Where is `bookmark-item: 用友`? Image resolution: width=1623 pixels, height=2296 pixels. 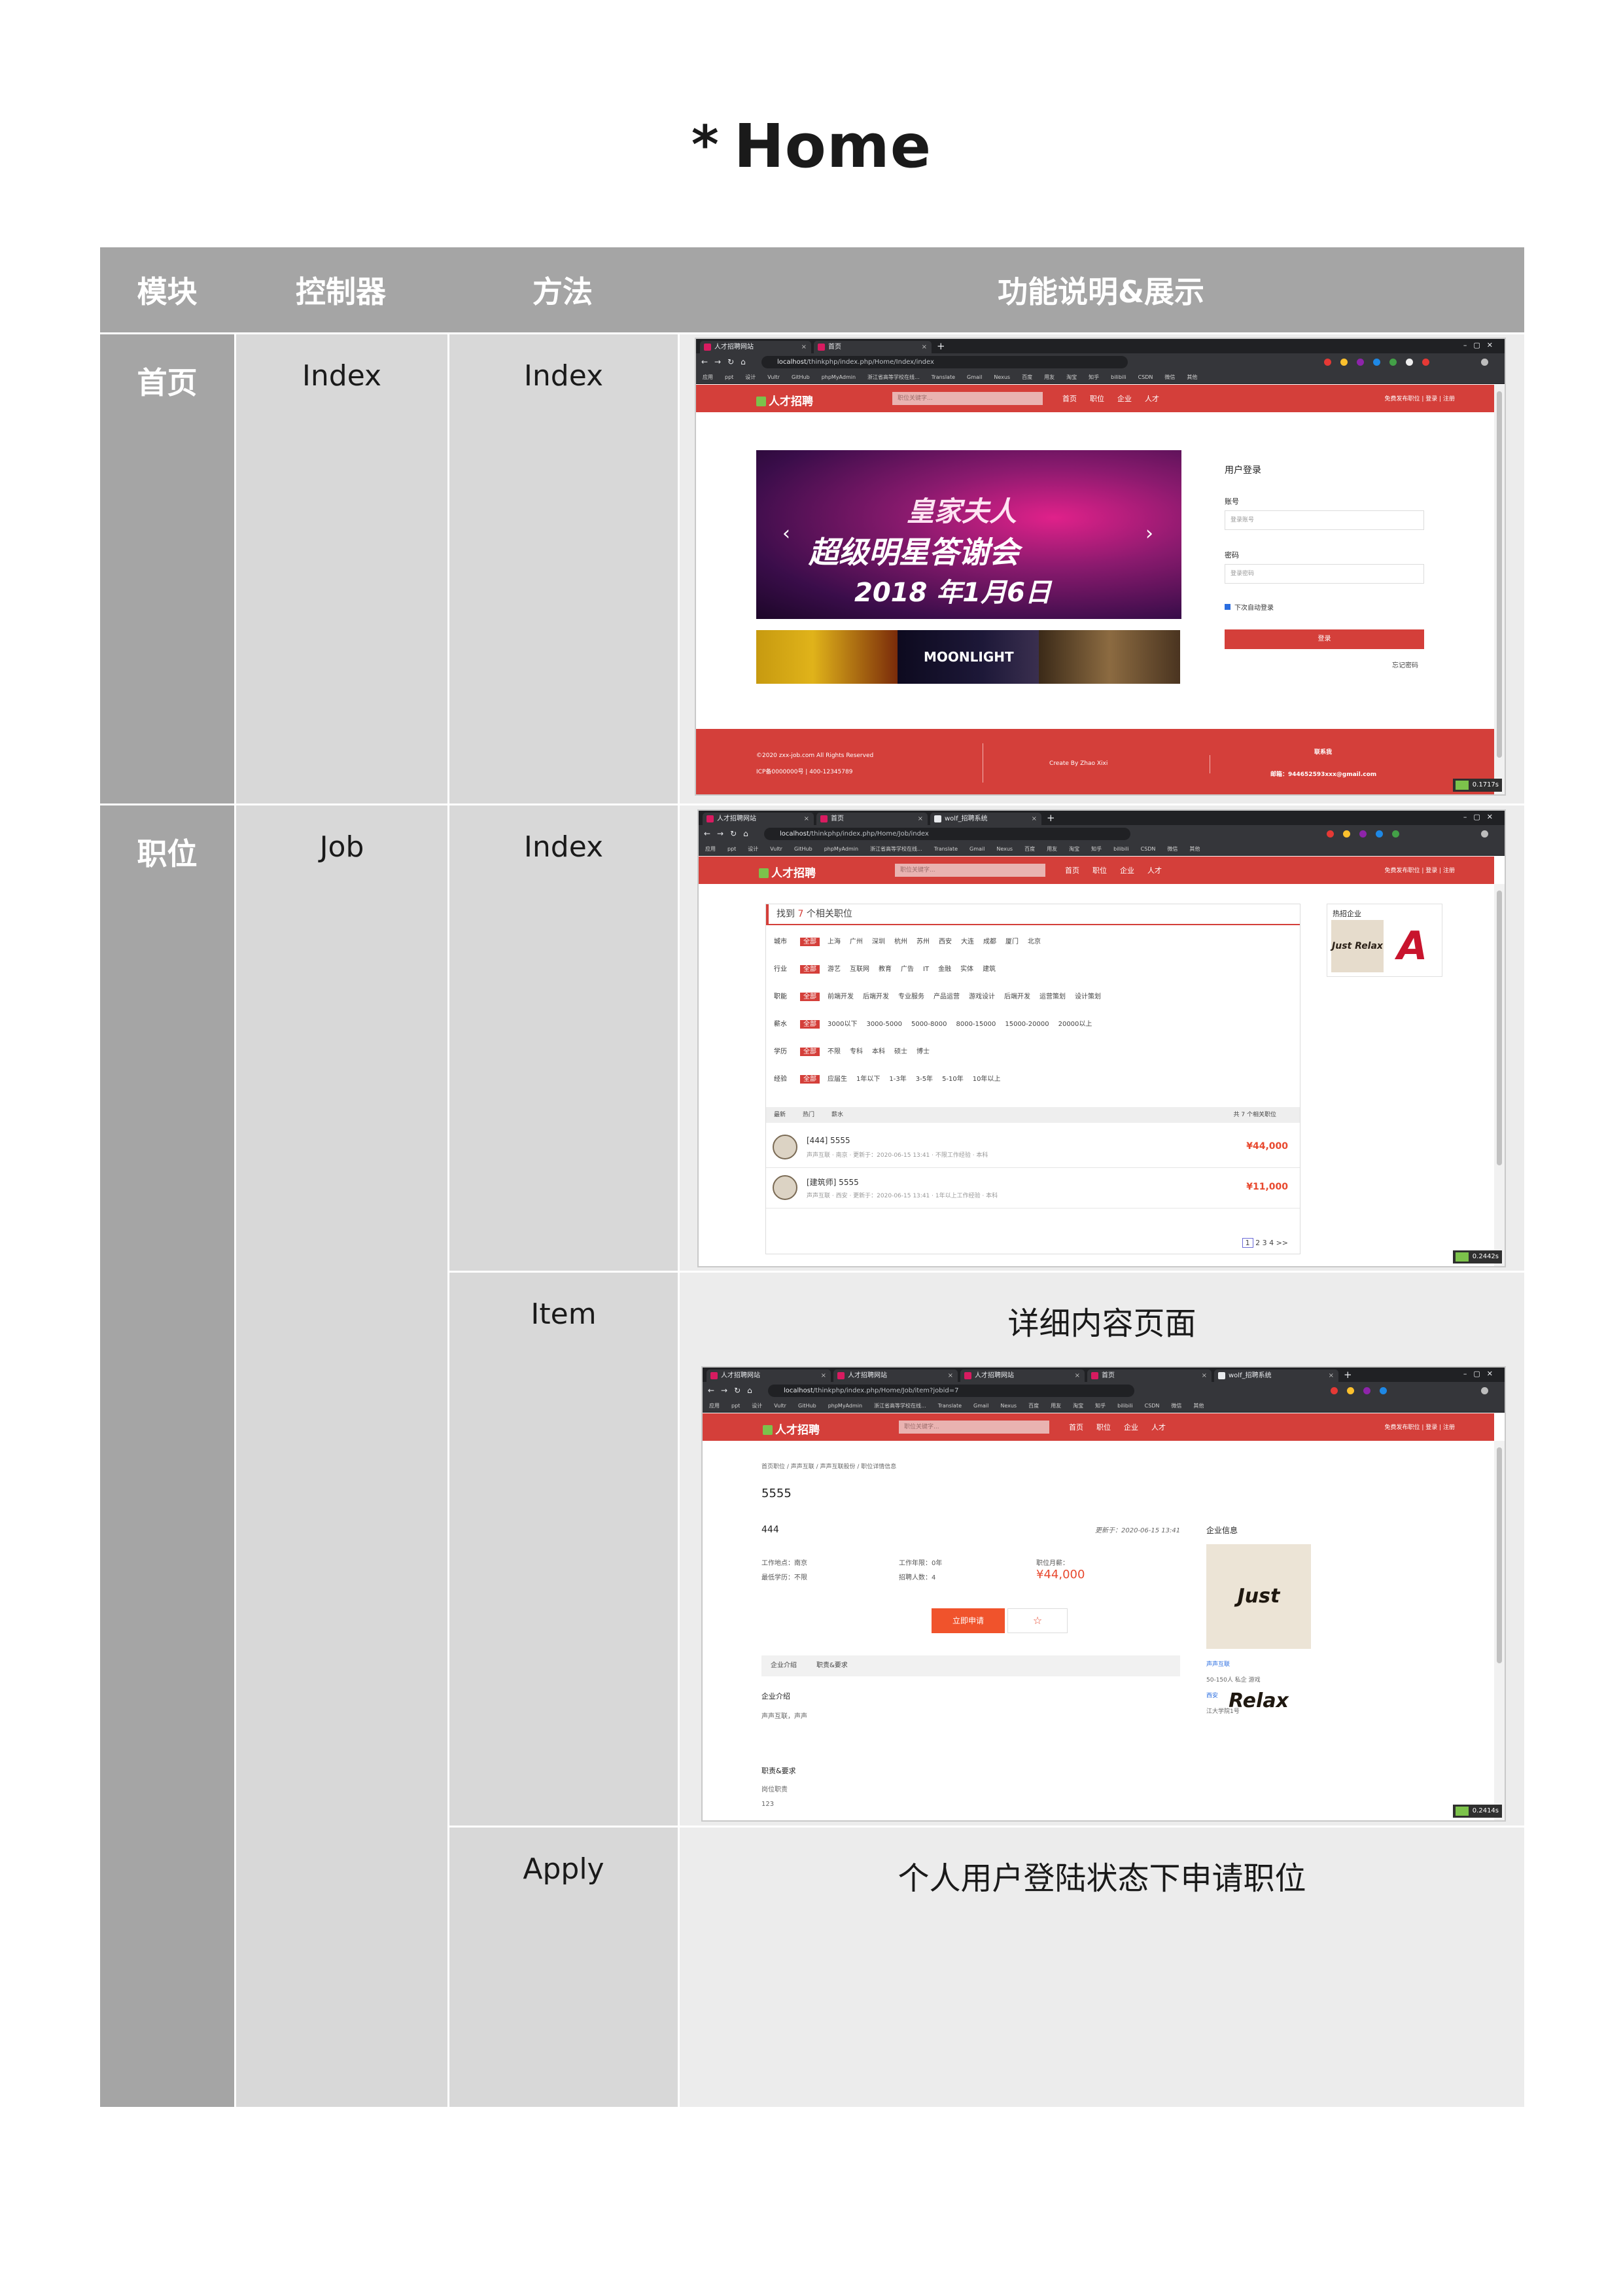 bookmark-item: 用友 is located at coordinates (1056, 1406).